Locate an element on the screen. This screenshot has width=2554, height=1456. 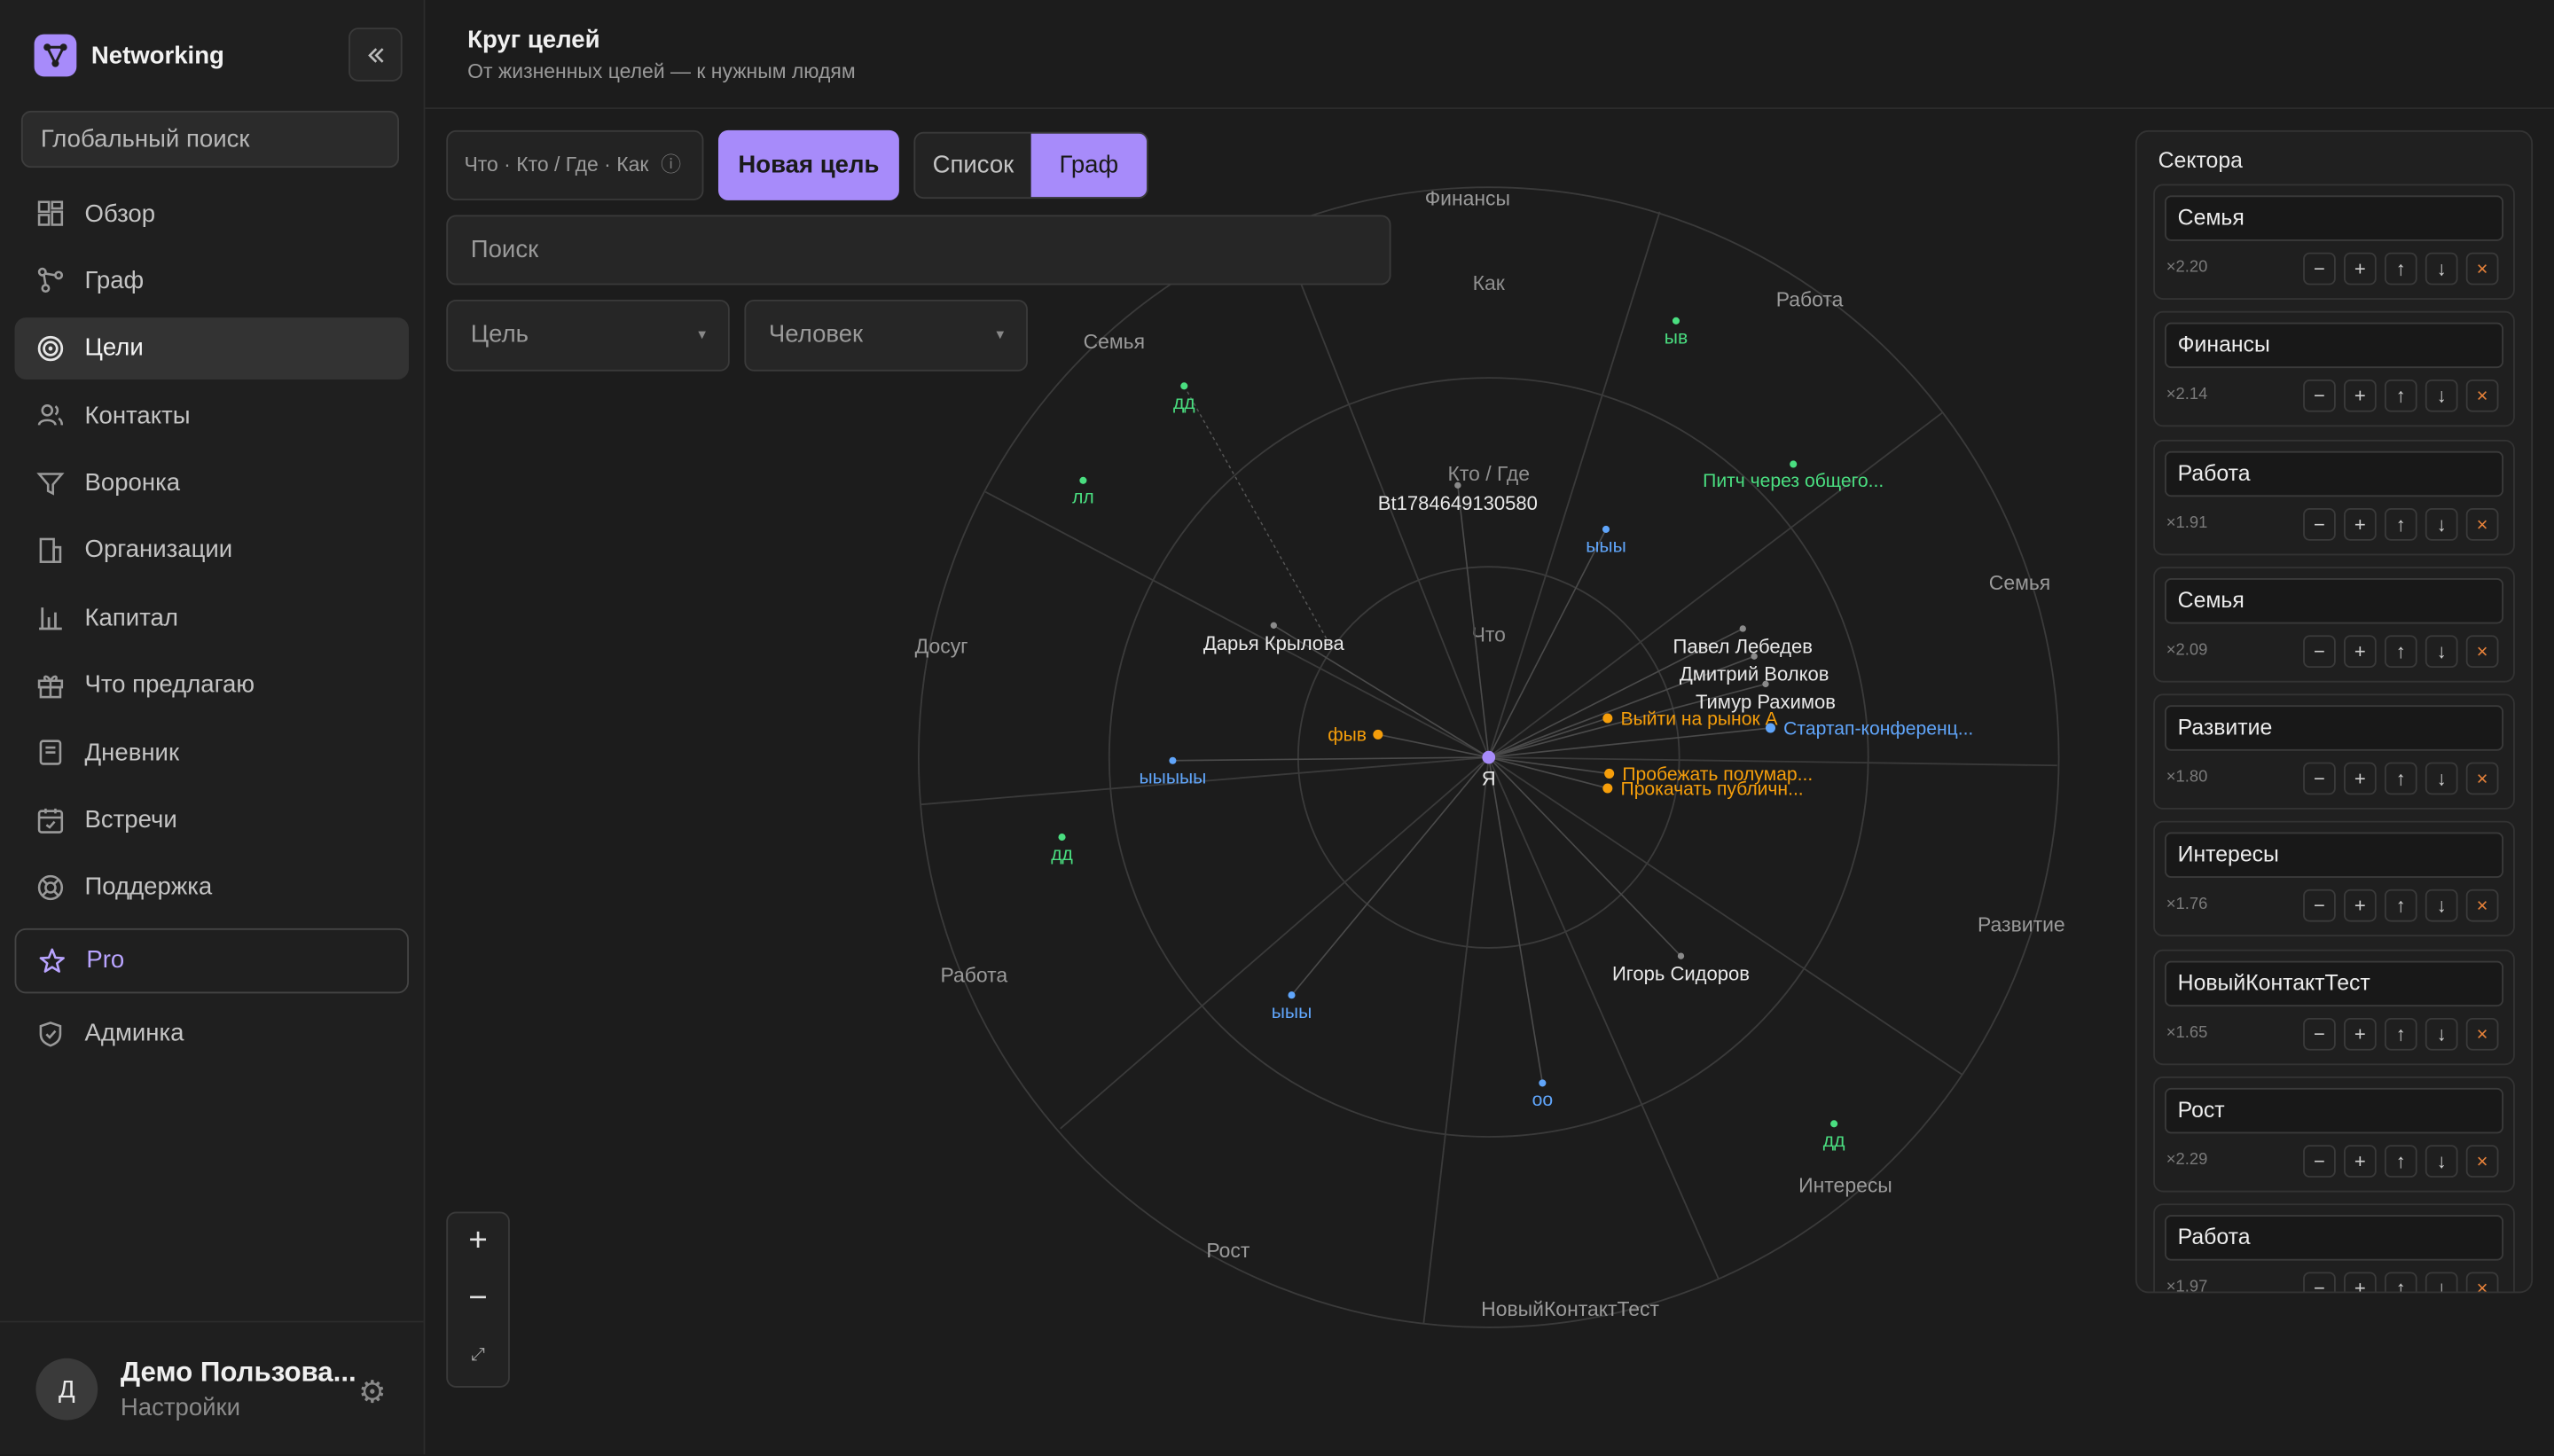
sidebar-item-goals: Цели is located at coordinates (212, 348).